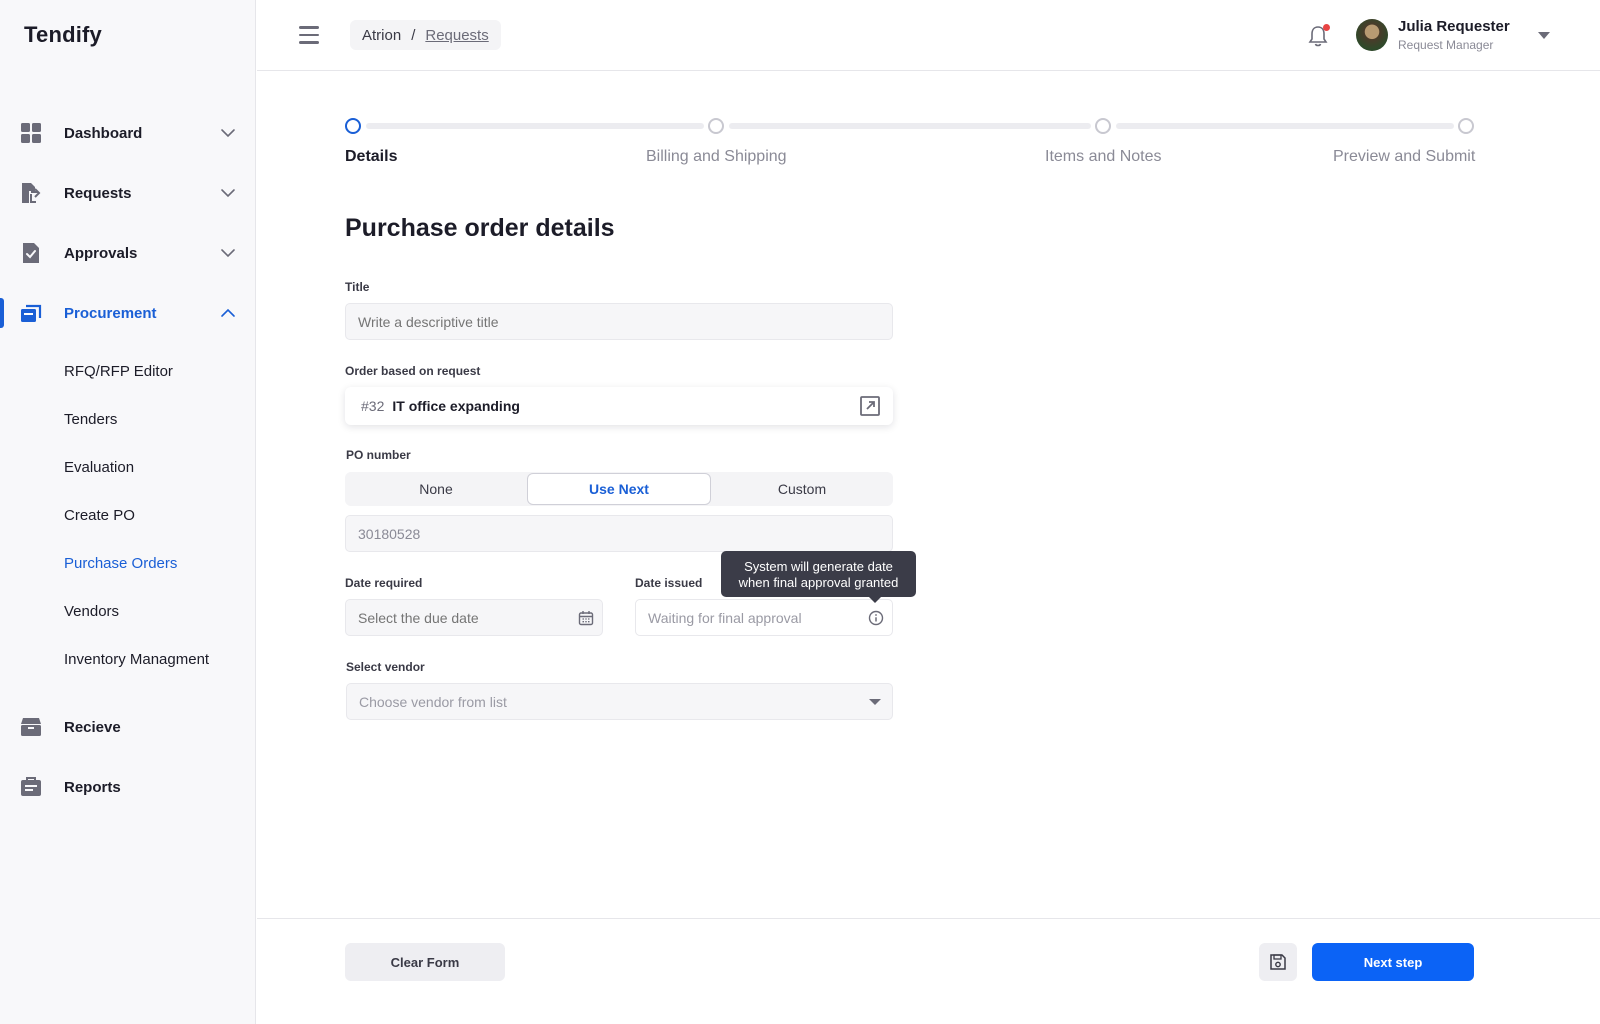 The image size is (1600, 1024). What do you see at coordinates (669, 583) in the screenshot?
I see `date-issued-label: Date issued` at bounding box center [669, 583].